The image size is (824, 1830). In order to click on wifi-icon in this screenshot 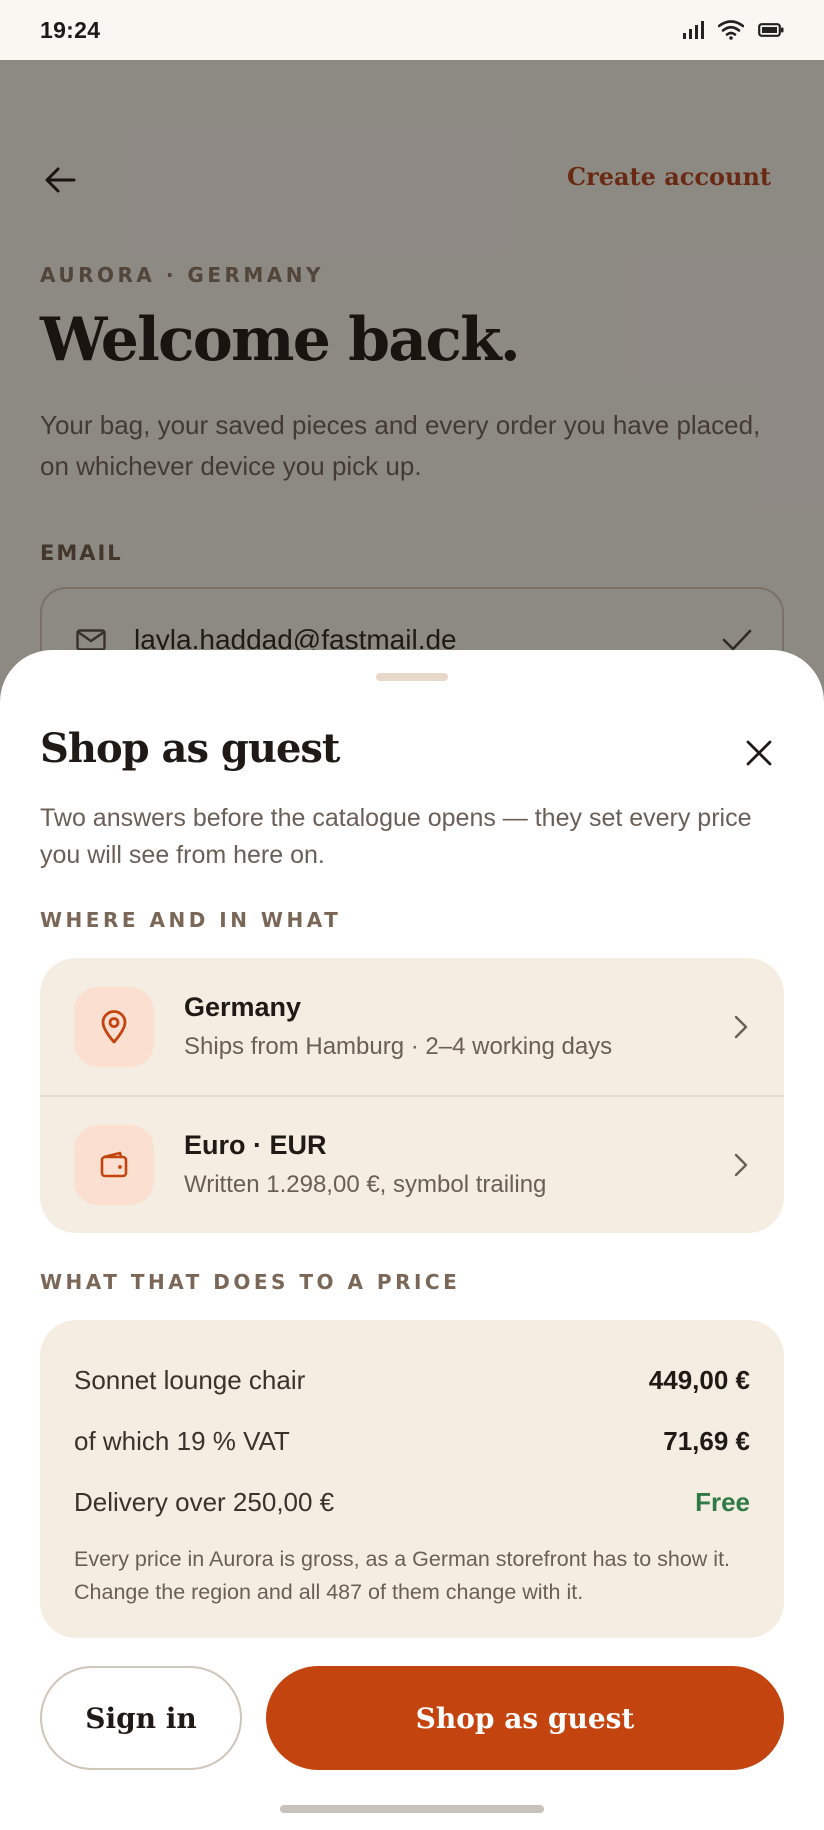, I will do `click(731, 30)`.